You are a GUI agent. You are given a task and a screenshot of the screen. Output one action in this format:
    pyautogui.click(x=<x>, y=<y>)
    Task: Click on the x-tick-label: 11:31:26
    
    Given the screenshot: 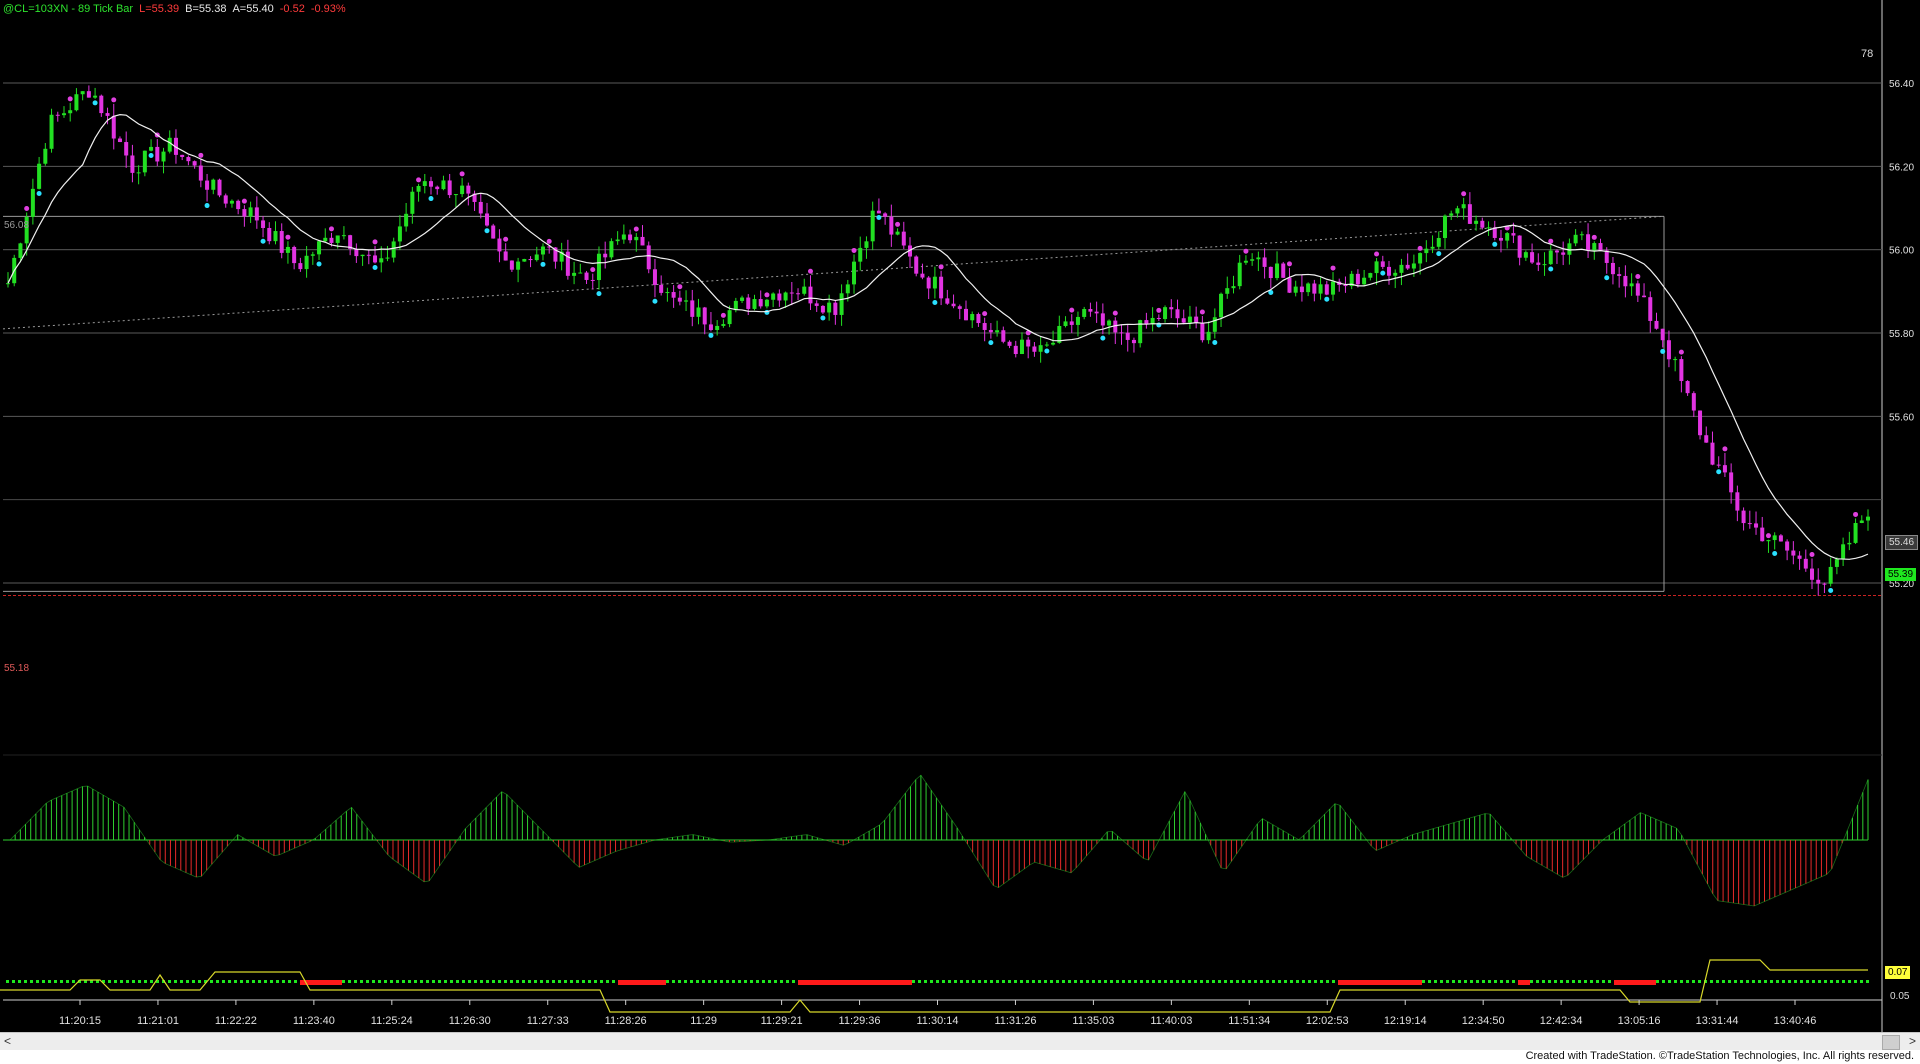 What is the action you would take?
    pyautogui.click(x=1015, y=1021)
    